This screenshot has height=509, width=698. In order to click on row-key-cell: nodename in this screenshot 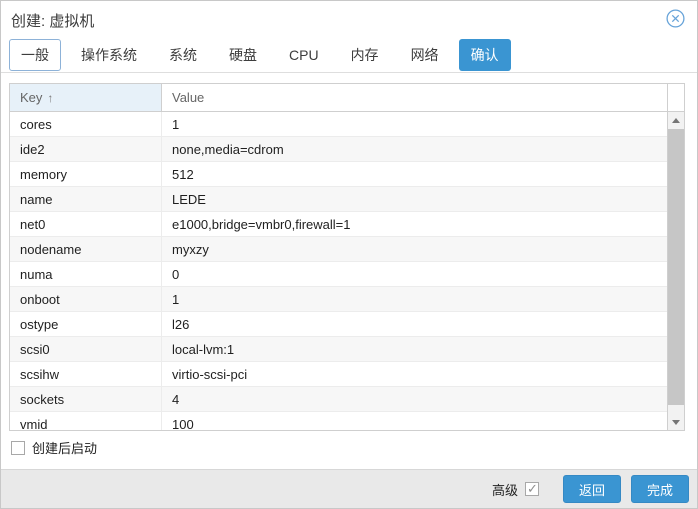, I will do `click(86, 249)`.